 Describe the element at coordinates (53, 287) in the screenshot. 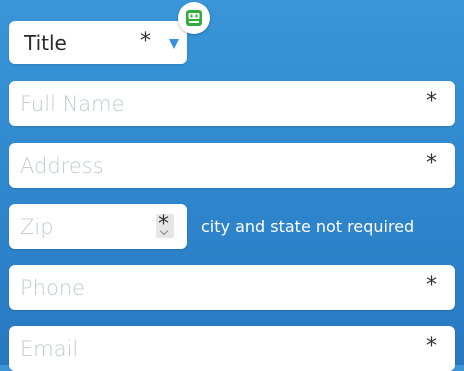

I see `phone-placeholder: Phone` at that location.